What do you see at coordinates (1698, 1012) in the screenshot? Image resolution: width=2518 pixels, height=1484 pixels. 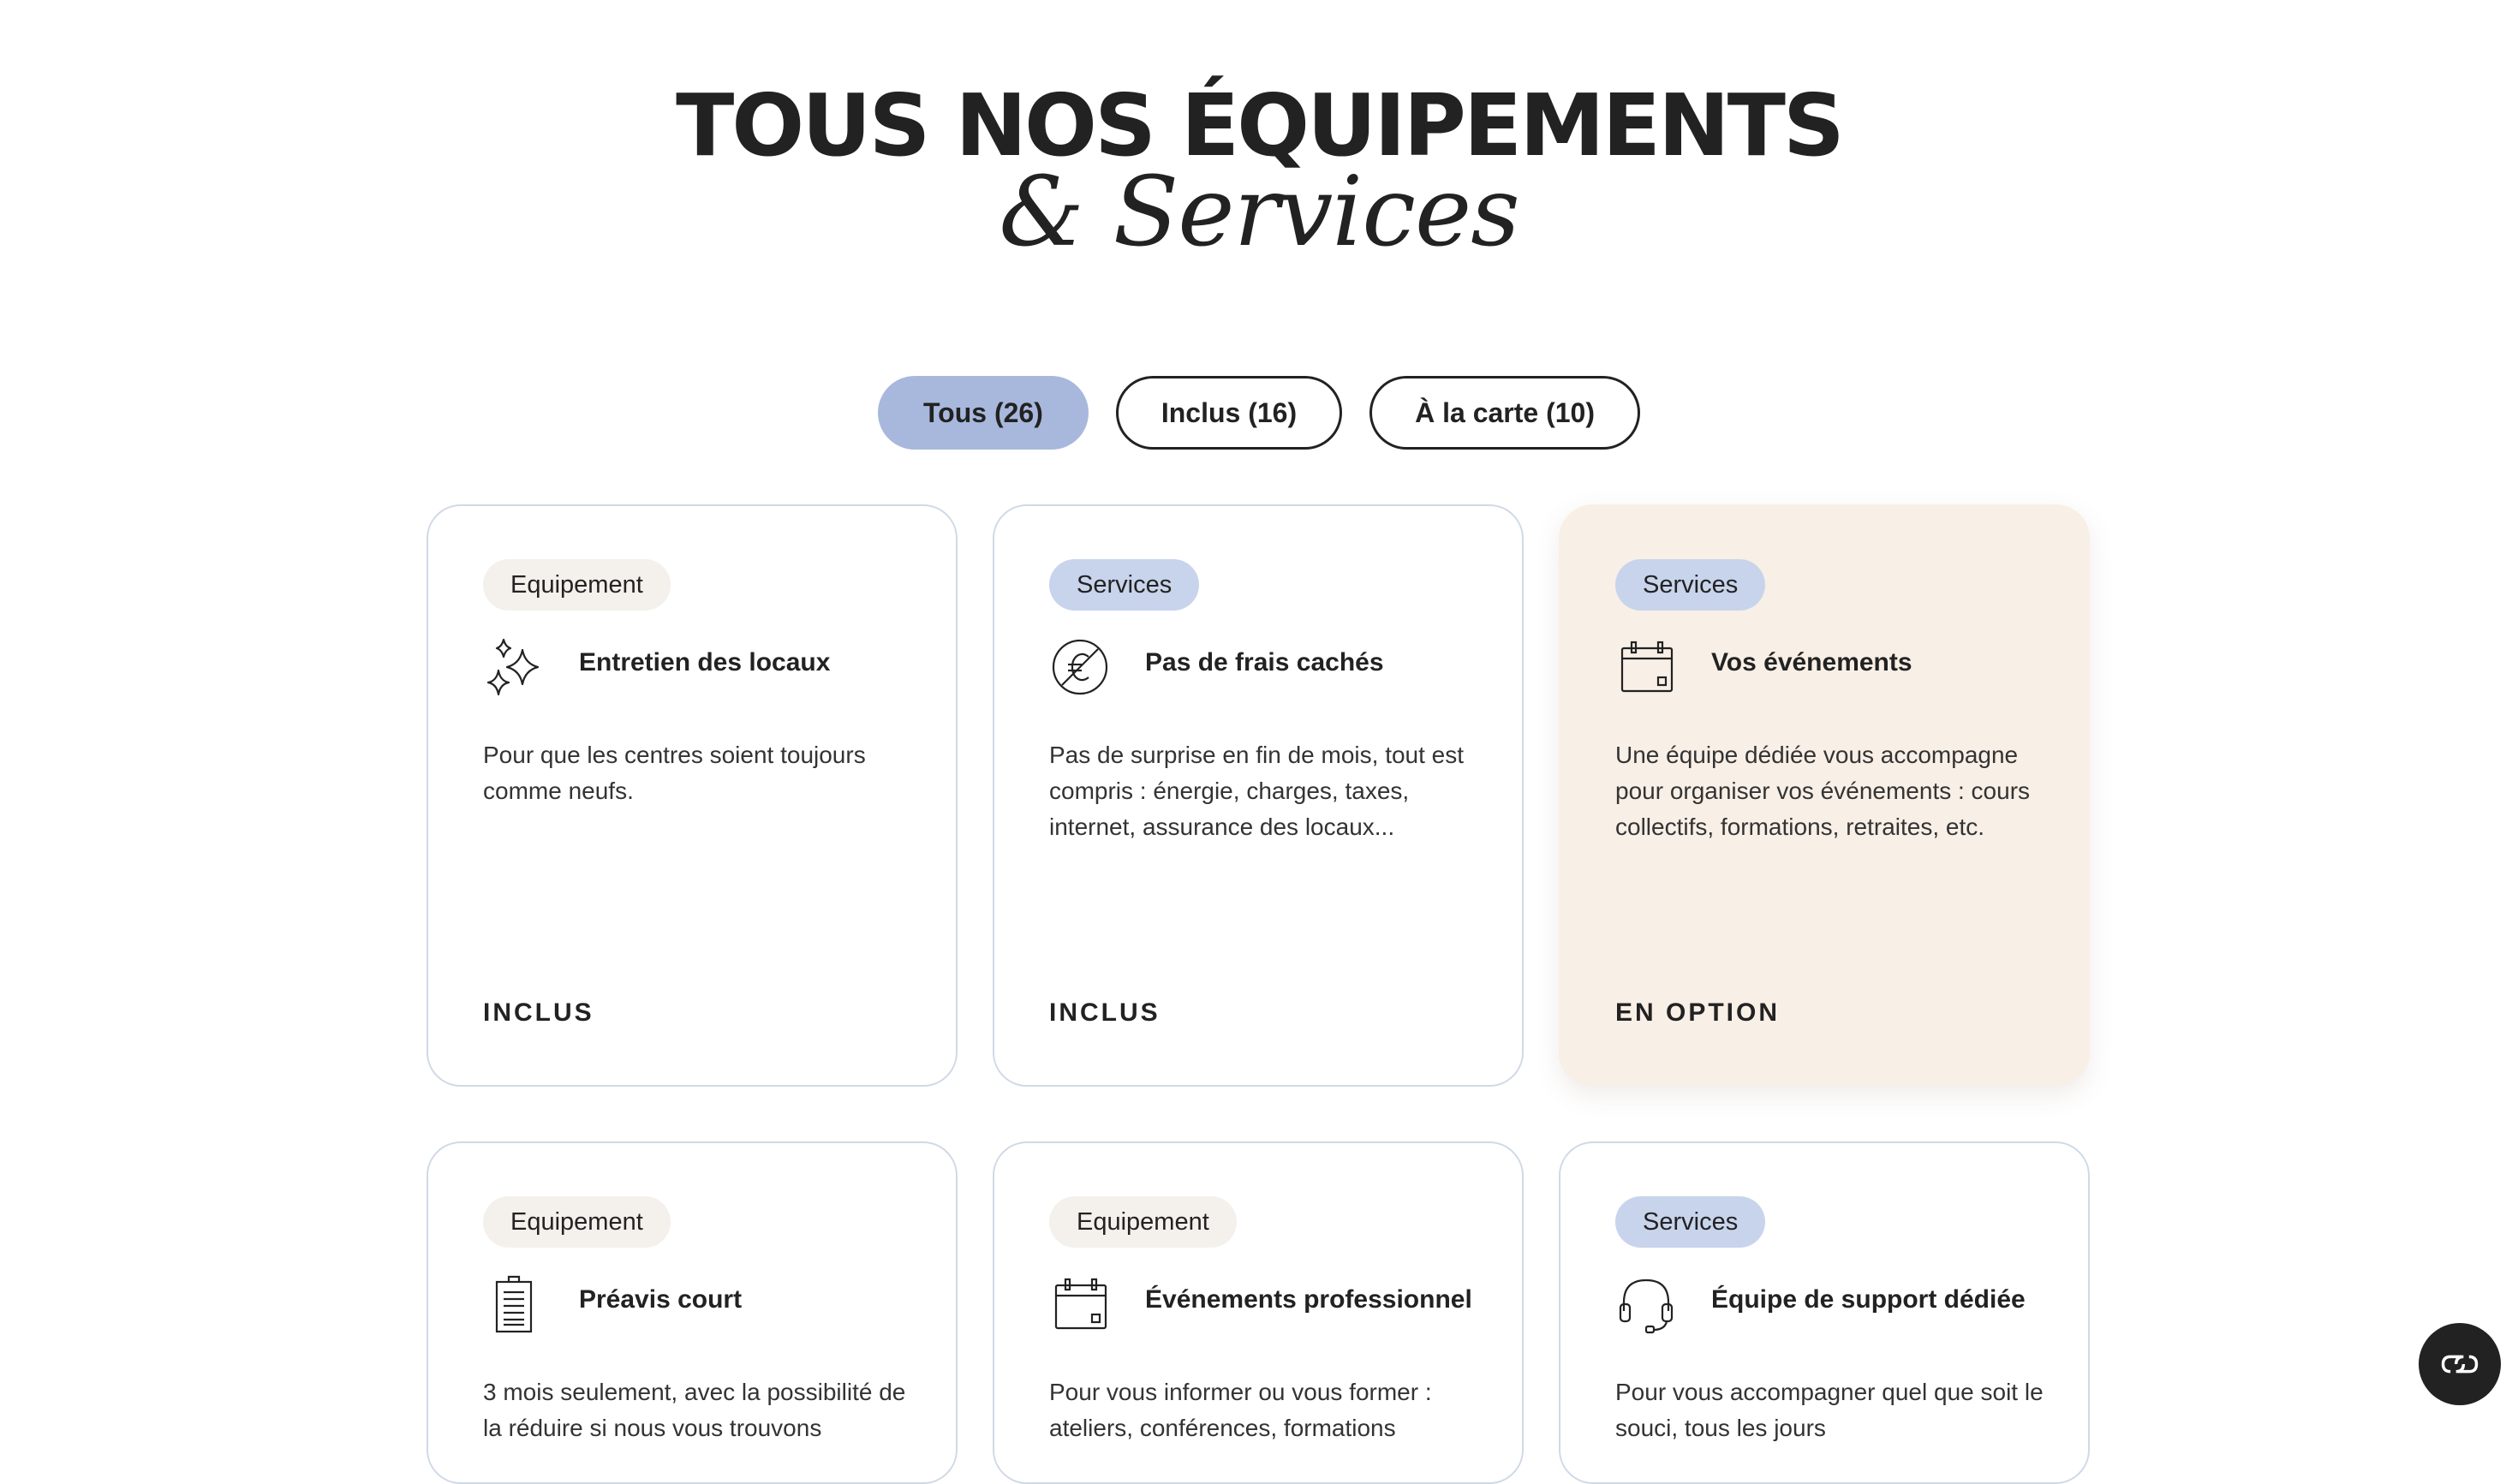 I see `card-status: EN OPTION` at bounding box center [1698, 1012].